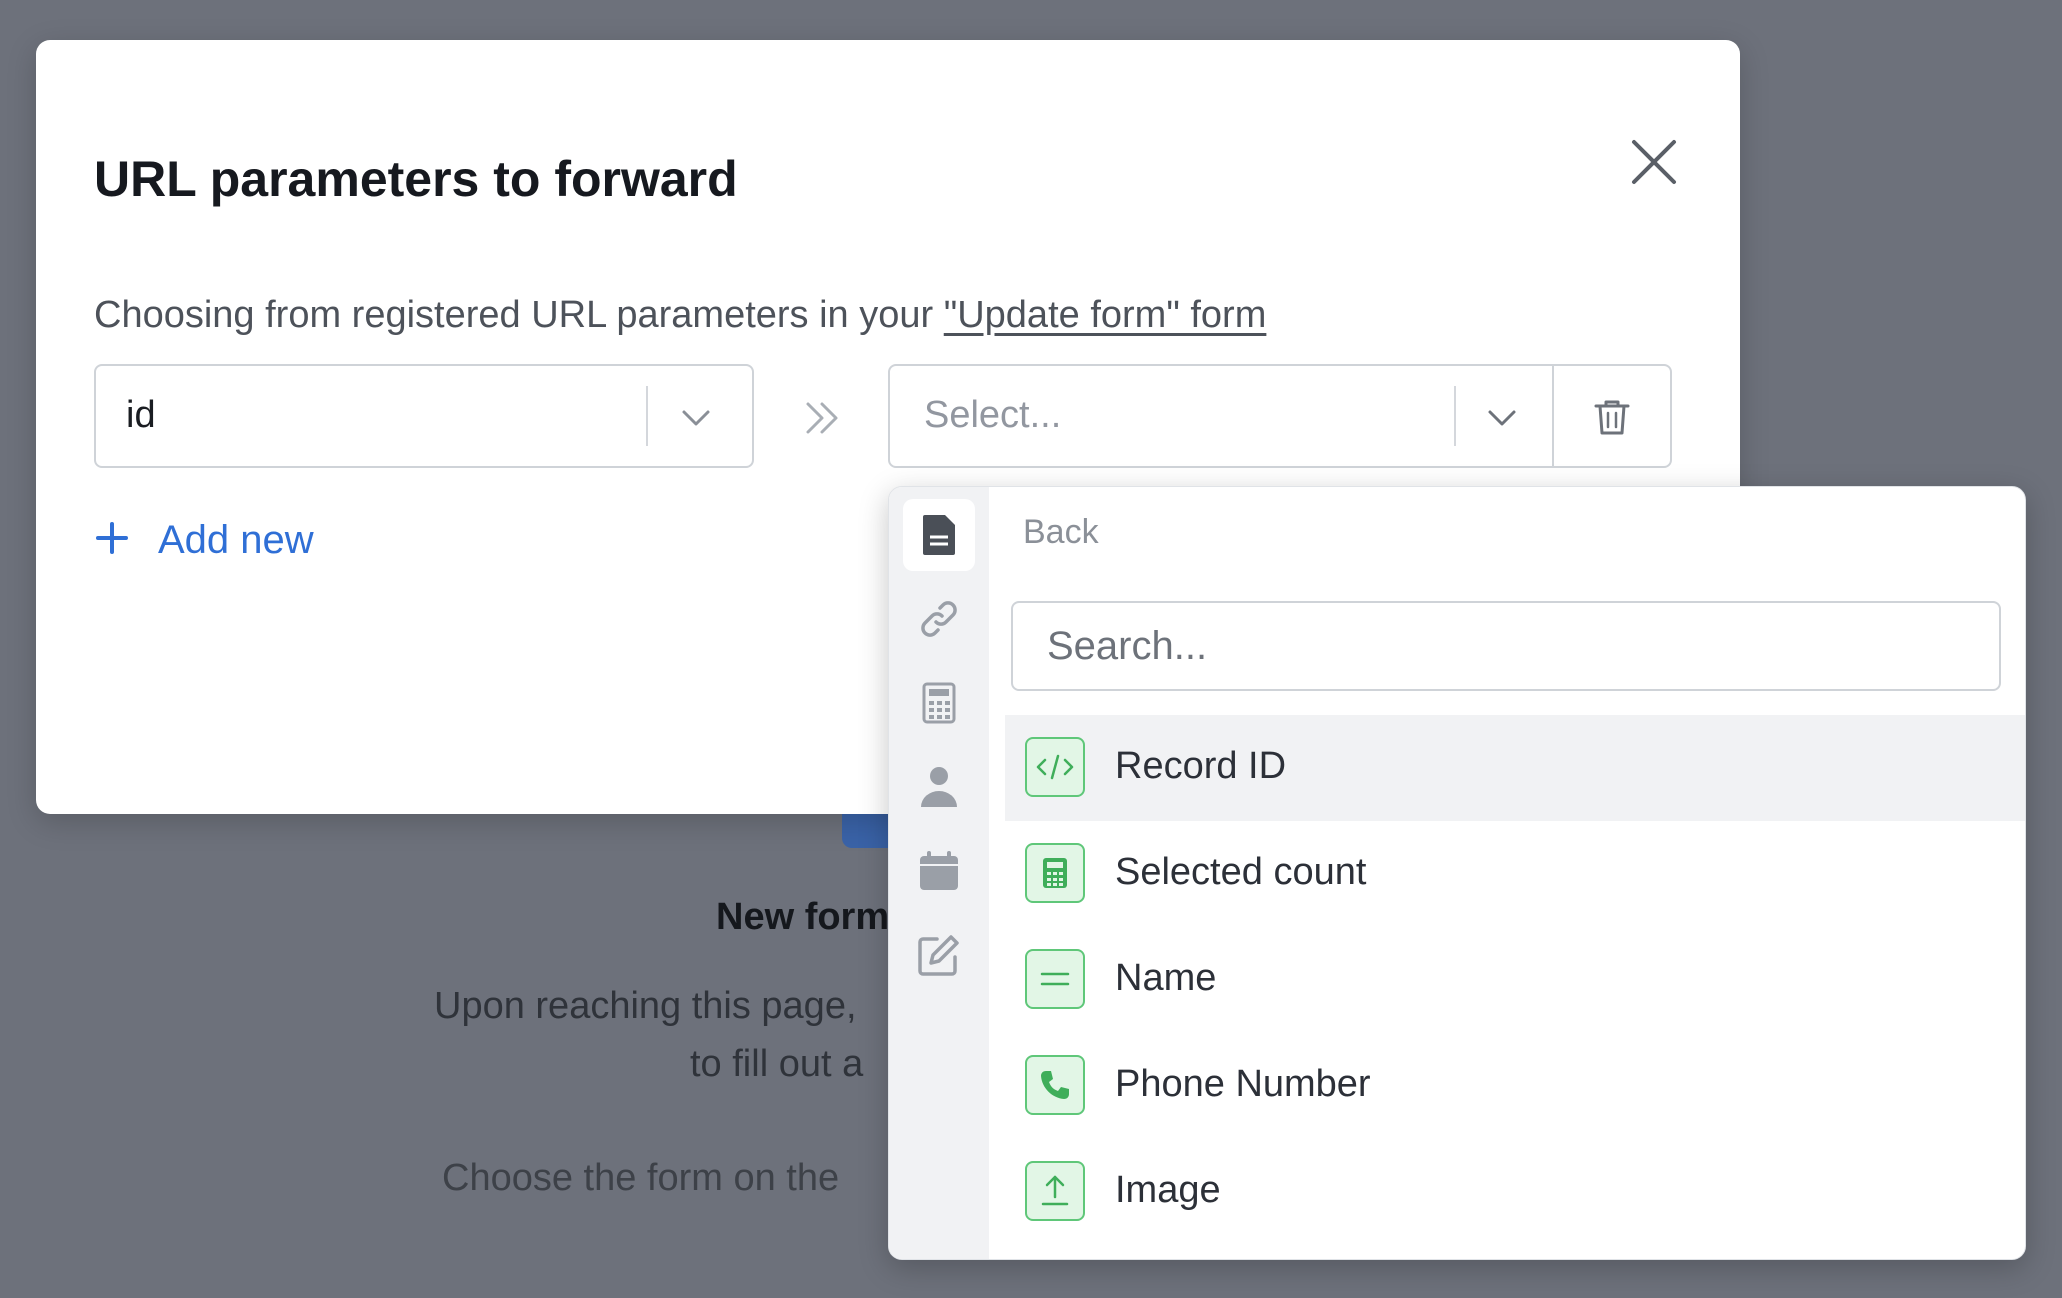 The width and height of the screenshot is (2062, 1298). I want to click on person-icon, so click(939, 787).